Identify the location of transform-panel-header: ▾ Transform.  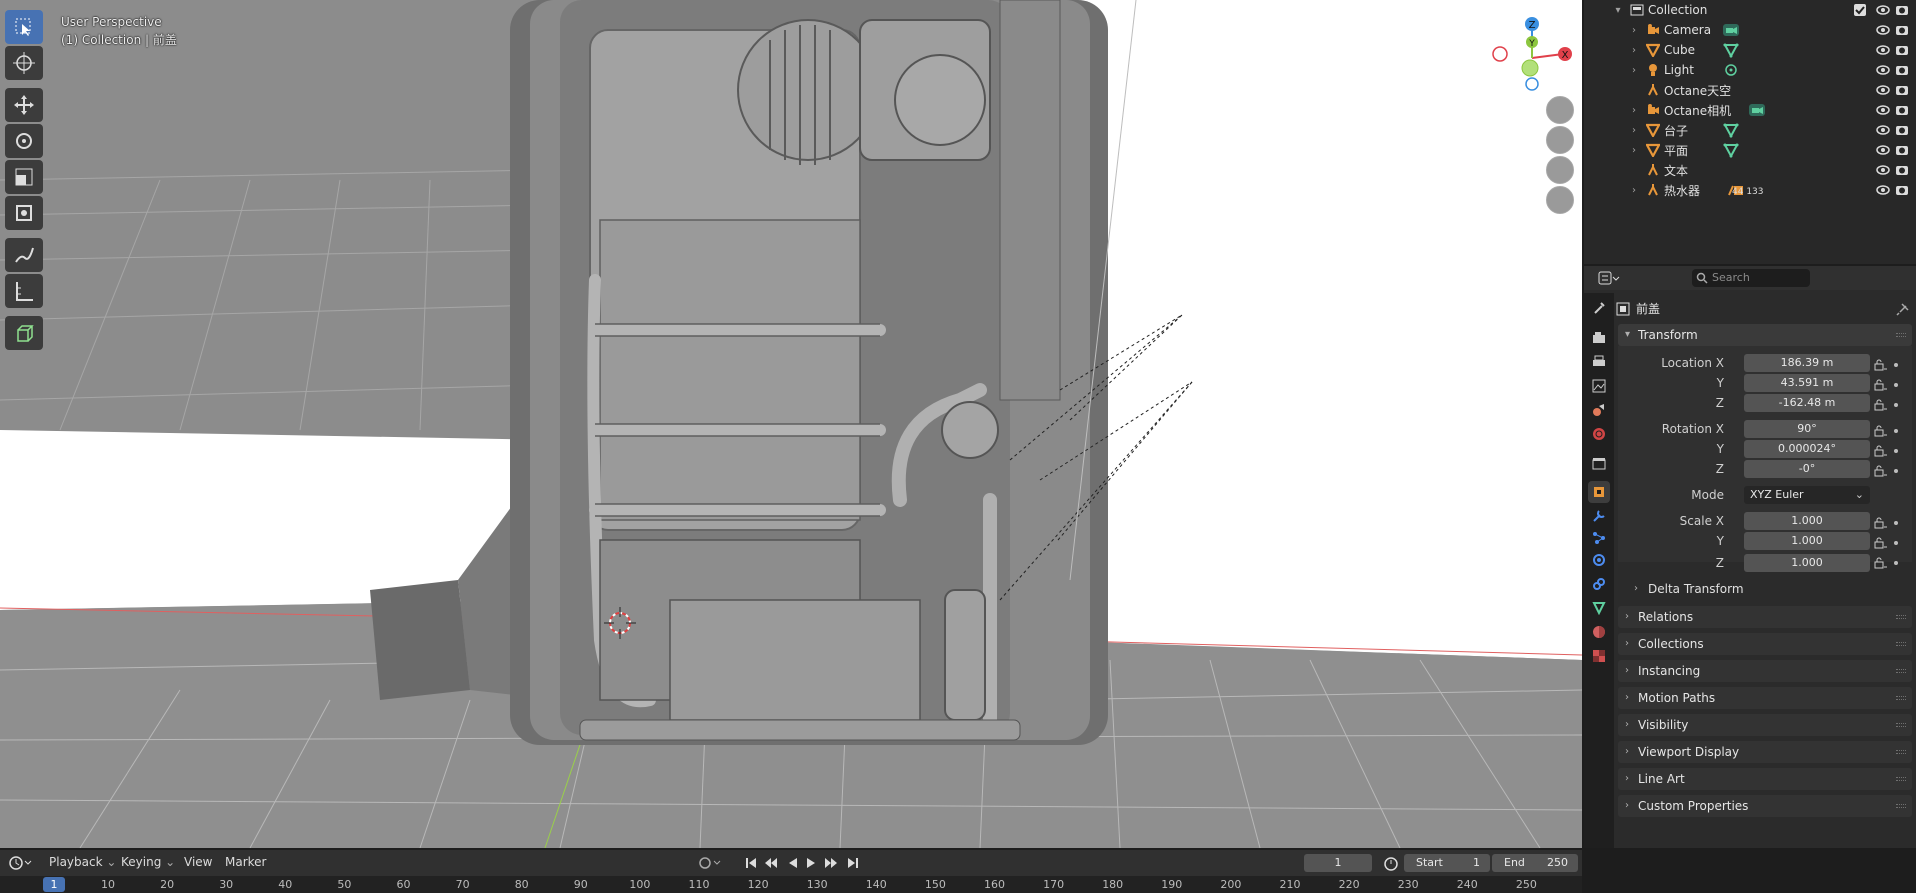
(1765, 335).